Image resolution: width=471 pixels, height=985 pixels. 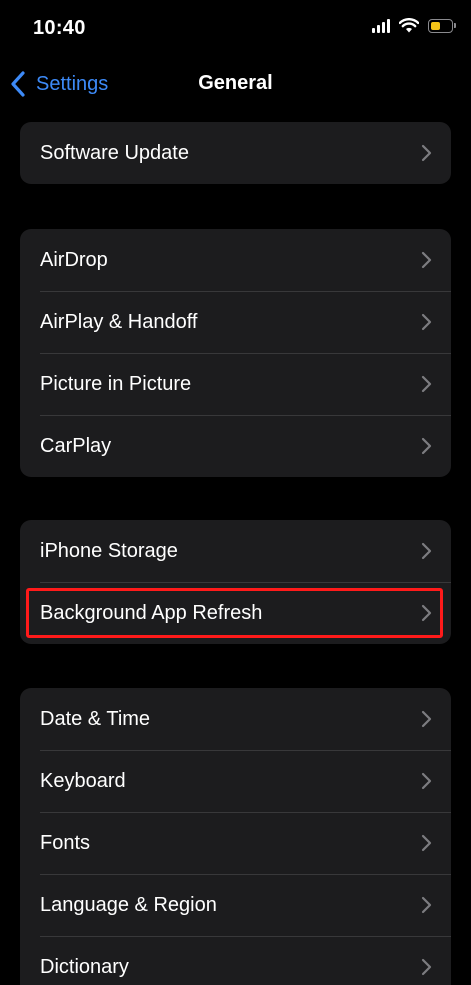 What do you see at coordinates (114, 152) in the screenshot?
I see `list-item-label: Software Update` at bounding box center [114, 152].